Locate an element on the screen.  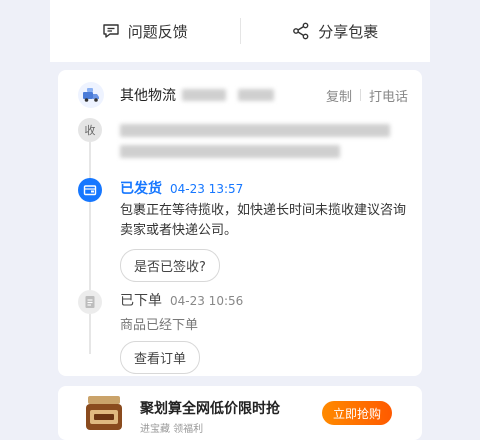
buy-now-button: 立即抢购 is located at coordinates (357, 413).